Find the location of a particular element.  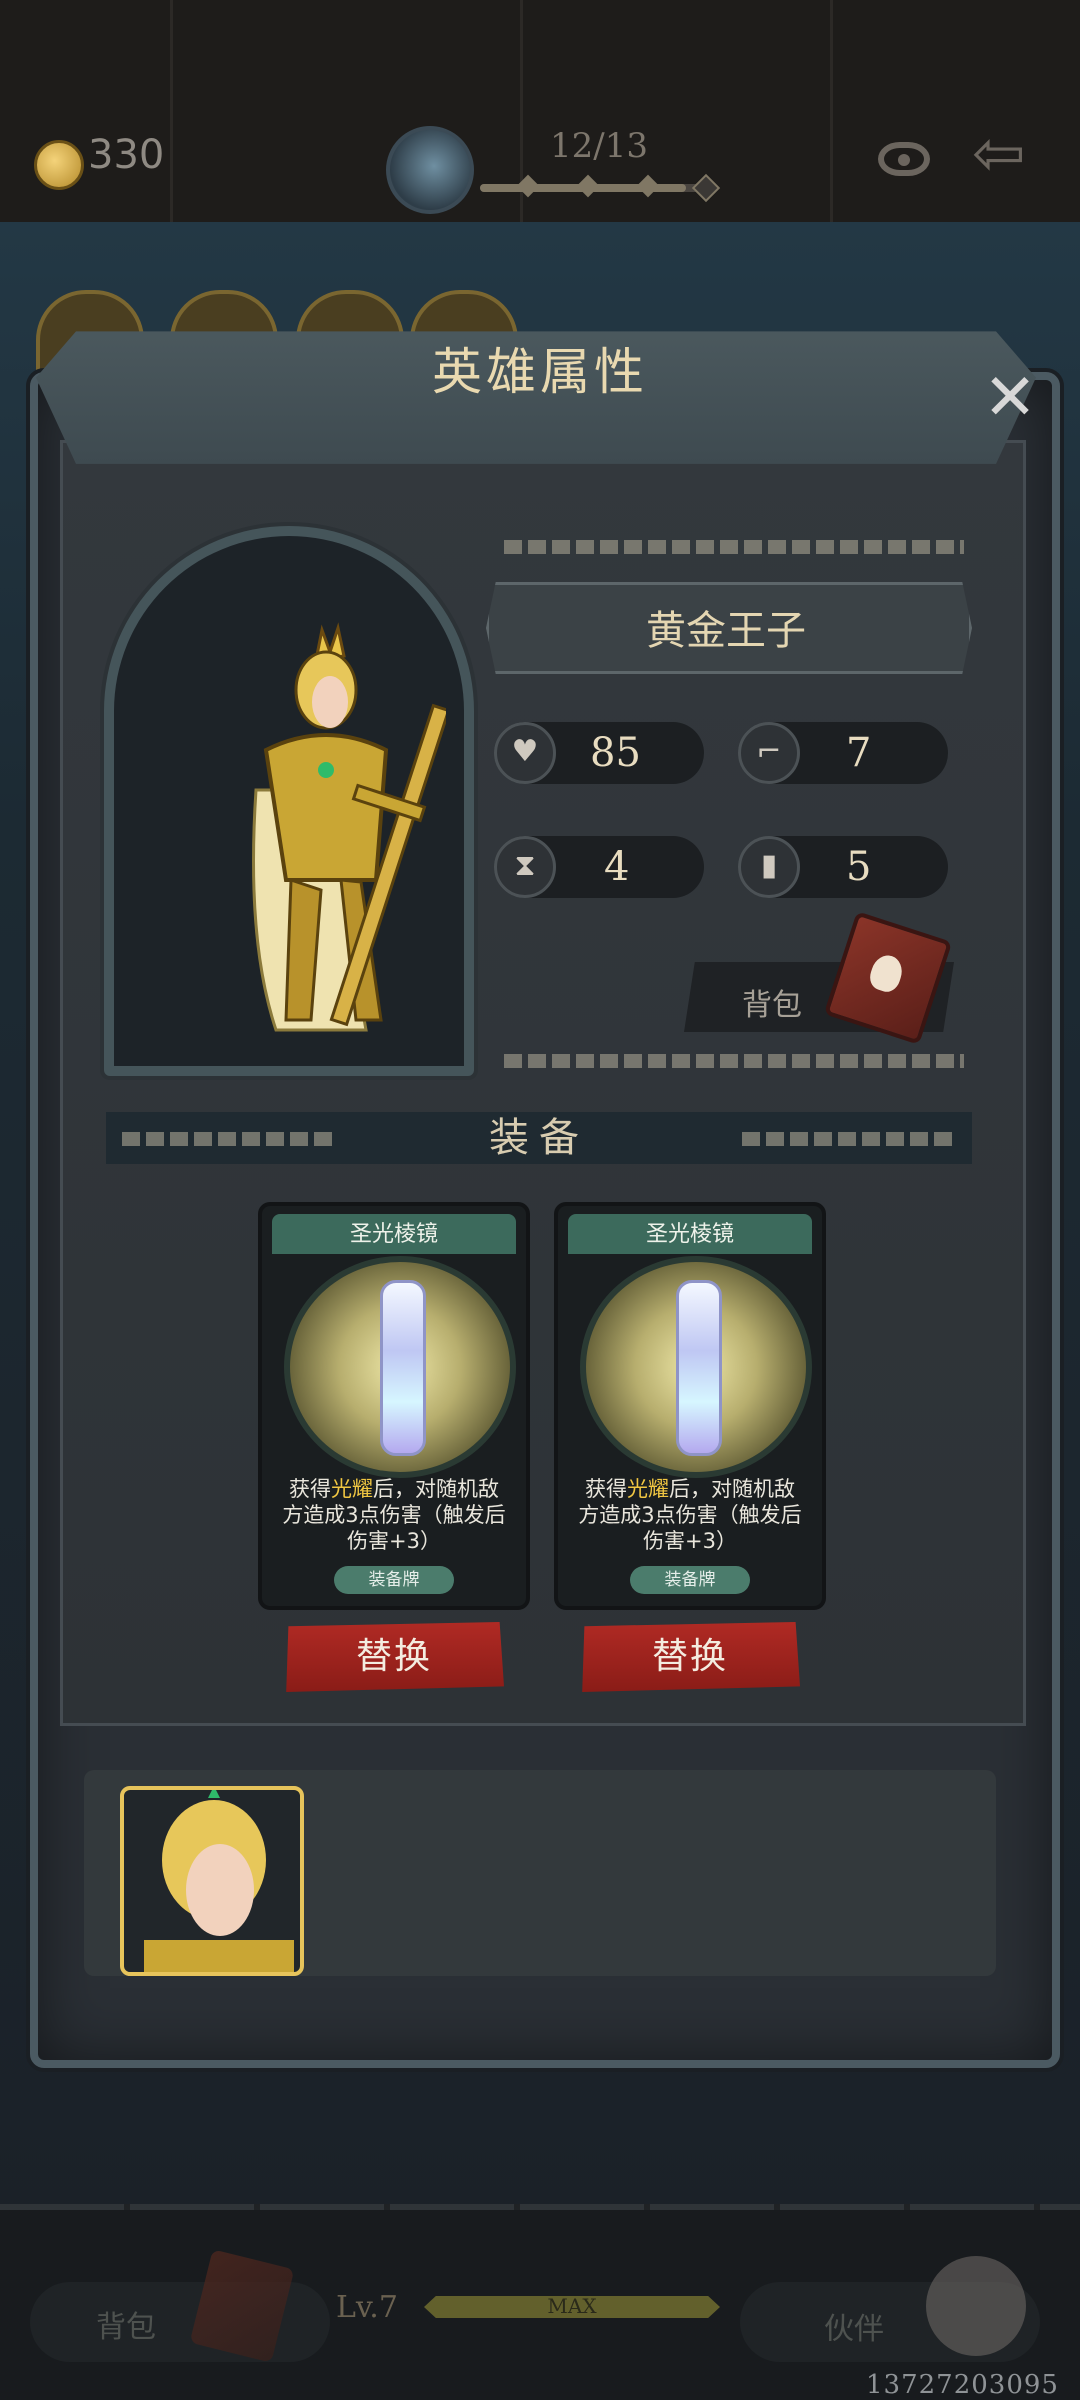

golden-prince-figure is located at coordinates (349, 827).